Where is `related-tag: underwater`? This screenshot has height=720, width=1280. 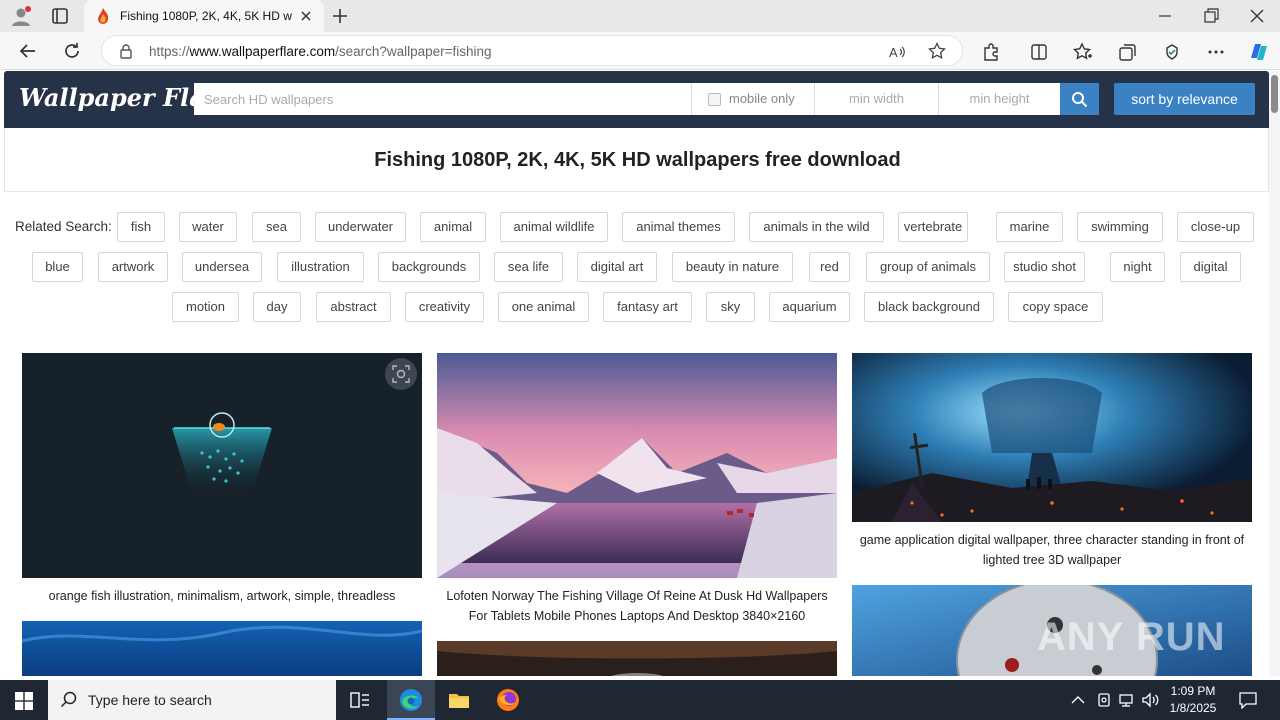 related-tag: underwater is located at coordinates (360, 227).